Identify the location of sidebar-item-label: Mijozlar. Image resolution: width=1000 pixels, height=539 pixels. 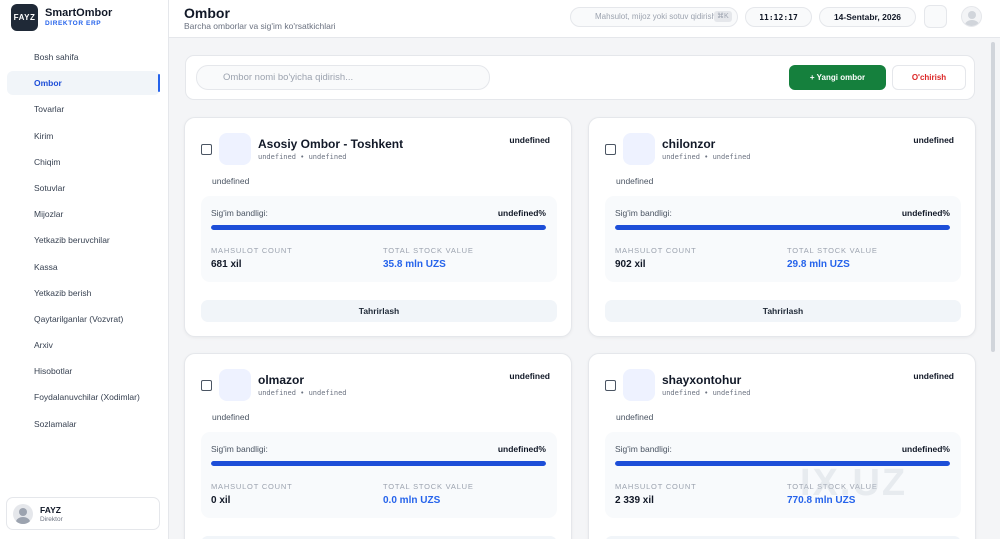
(49, 214).